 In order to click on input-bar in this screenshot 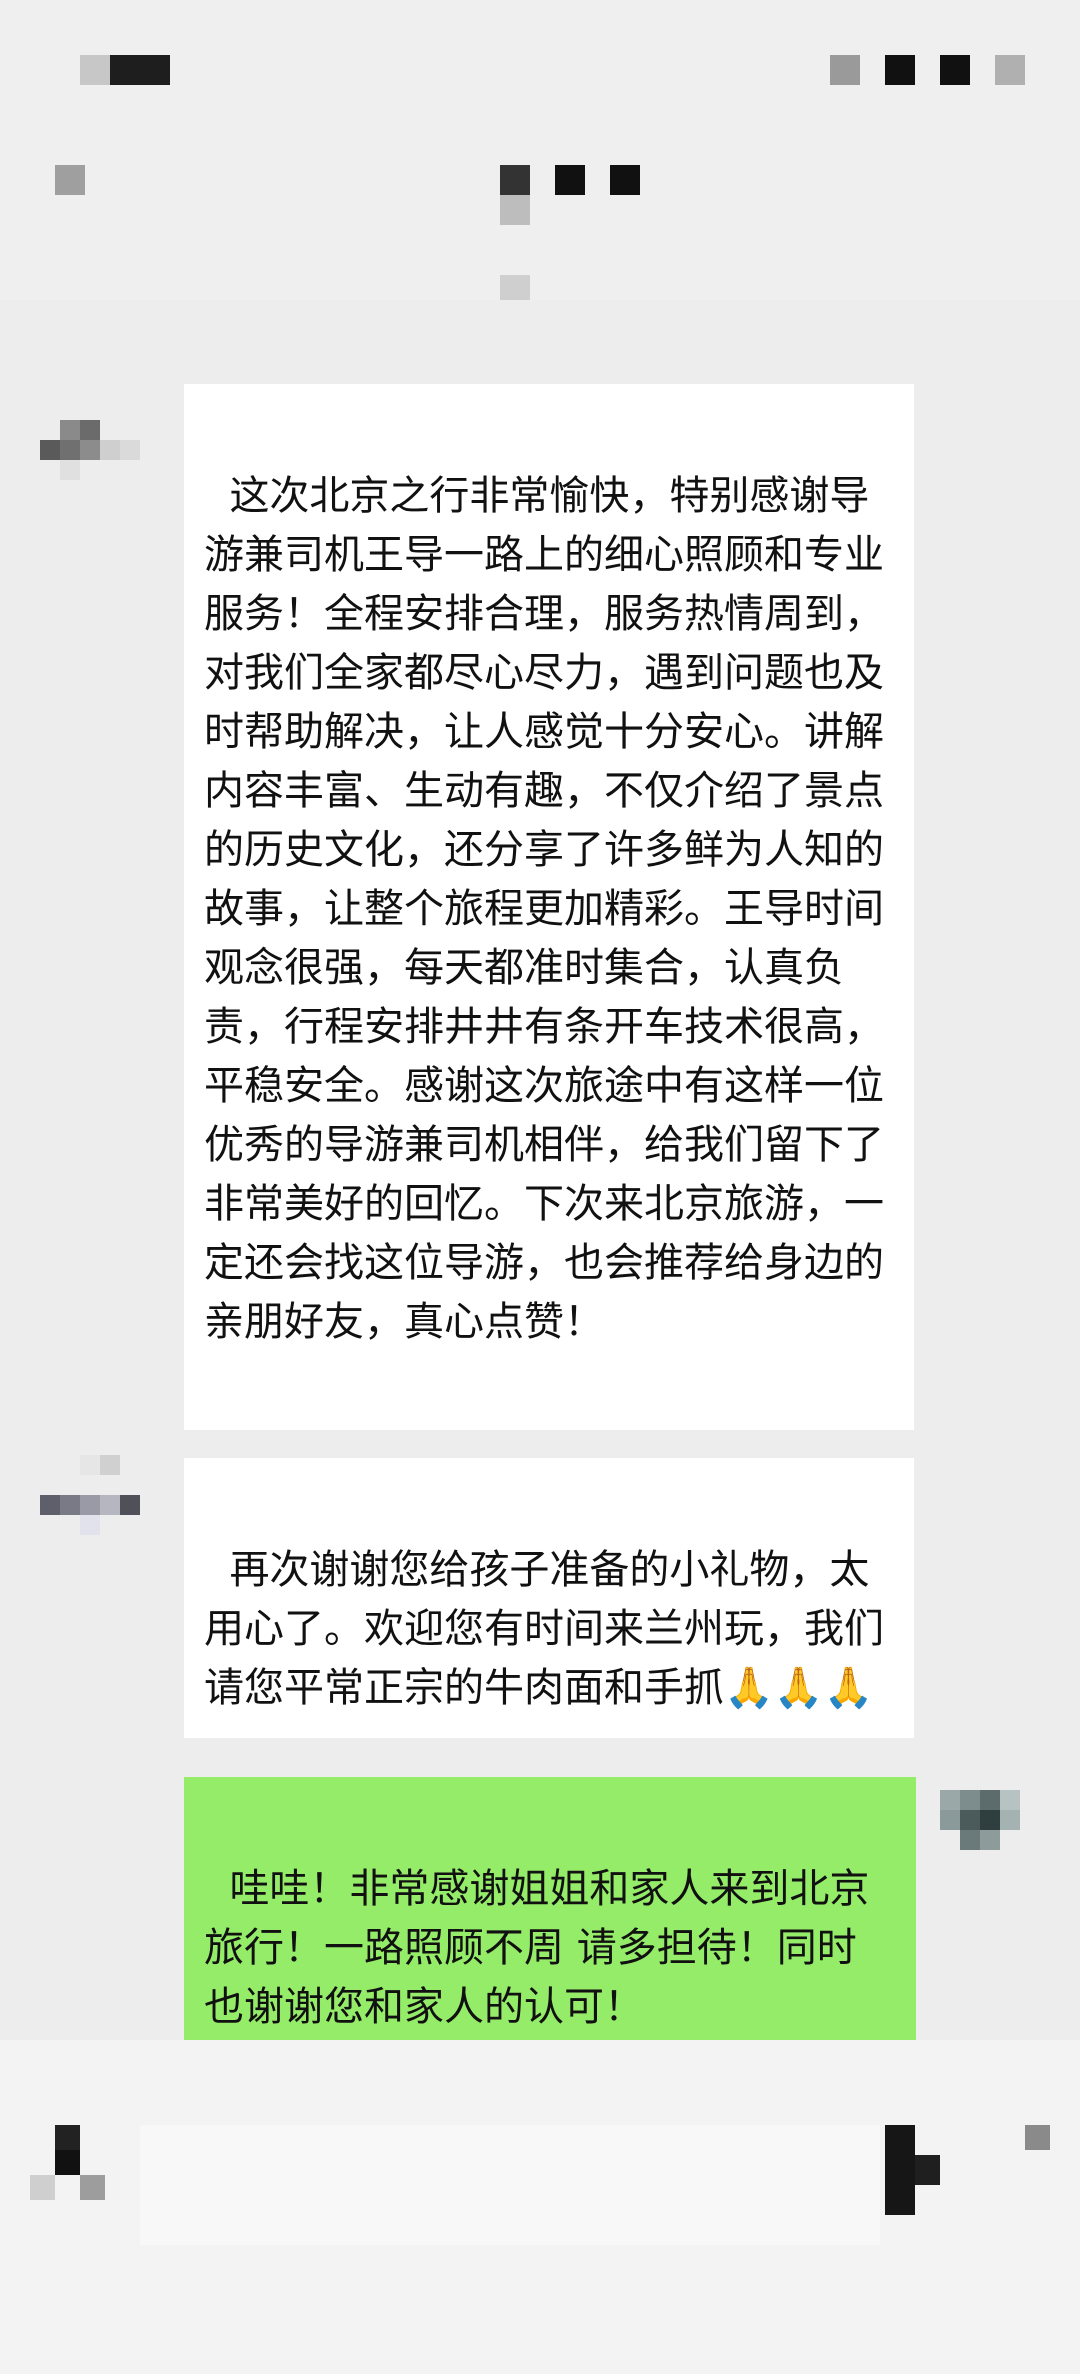, I will do `click(540, 2207)`.